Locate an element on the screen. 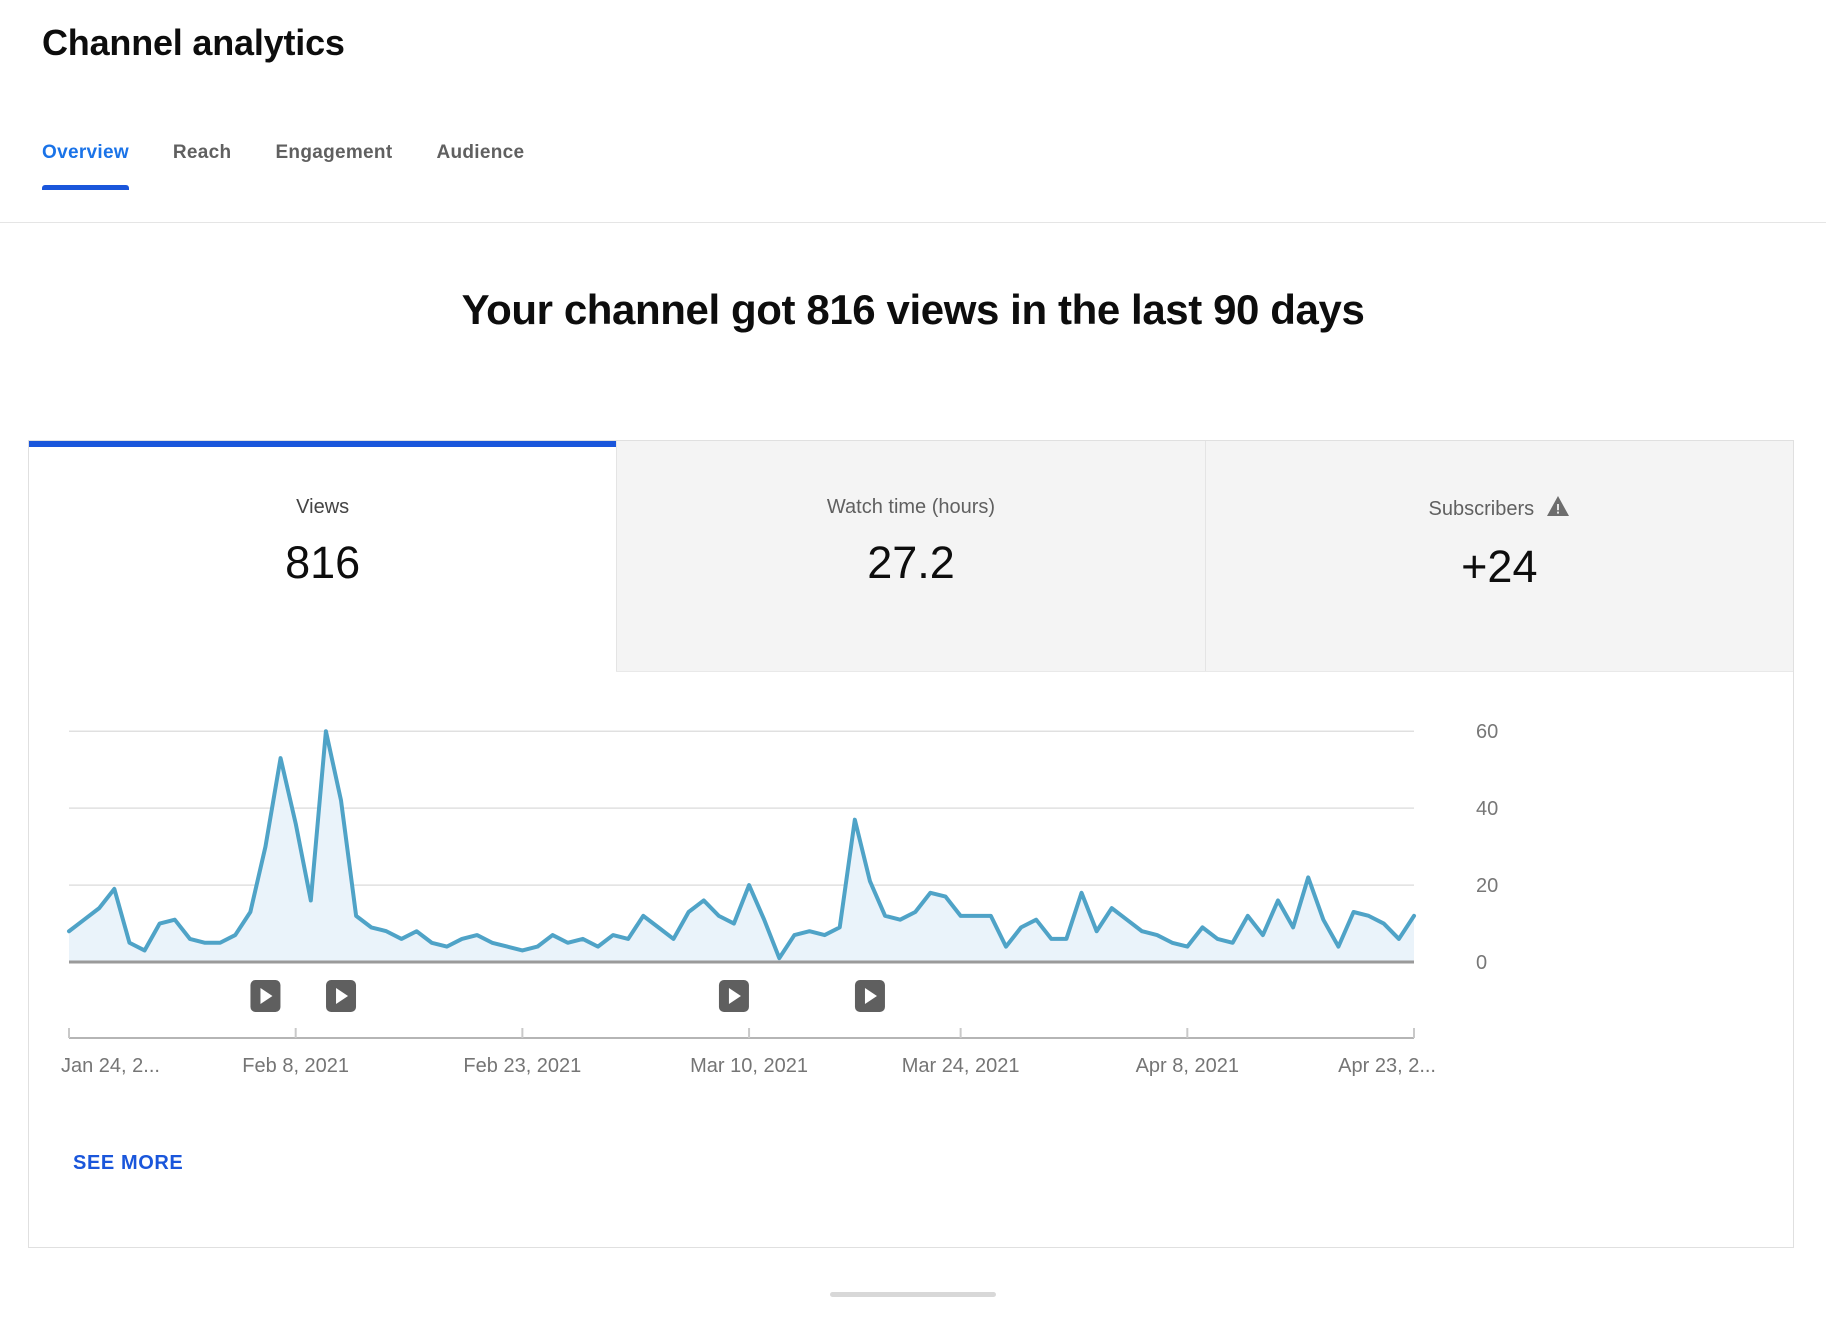 The width and height of the screenshot is (1826, 1330). page-scroll-indicator is located at coordinates (913, 1294).